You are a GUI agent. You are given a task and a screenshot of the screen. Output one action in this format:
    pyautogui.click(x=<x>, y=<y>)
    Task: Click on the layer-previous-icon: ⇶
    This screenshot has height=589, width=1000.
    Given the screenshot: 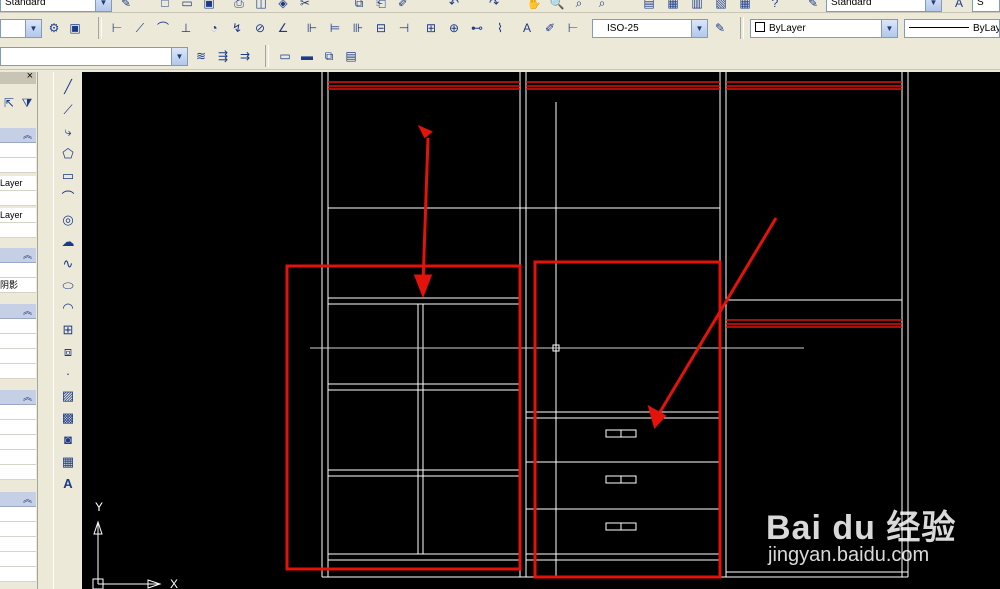 What is the action you would take?
    pyautogui.click(x=223, y=56)
    